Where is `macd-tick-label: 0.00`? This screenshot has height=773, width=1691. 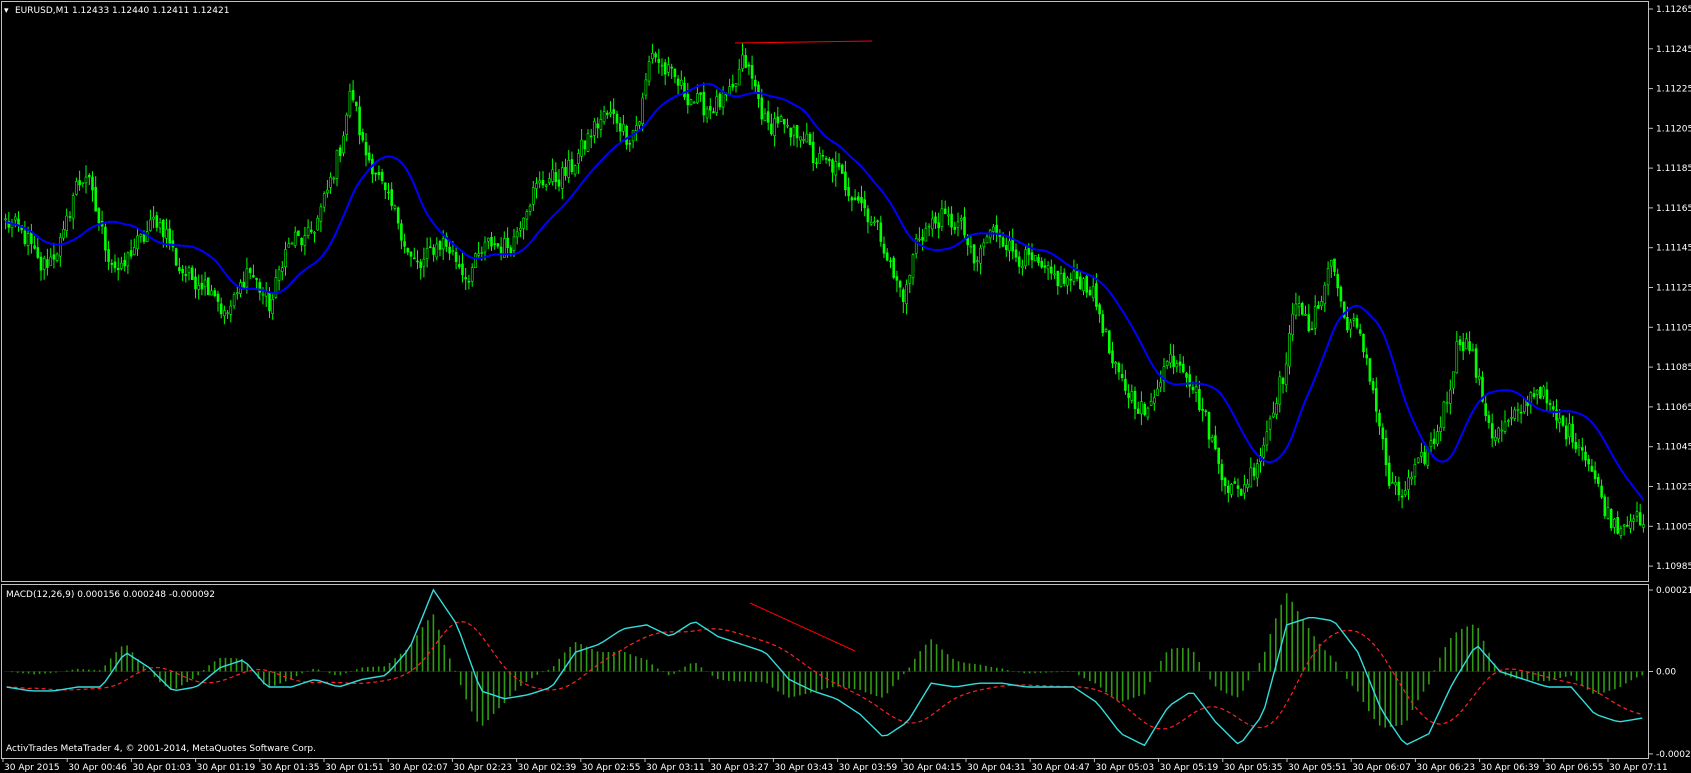
macd-tick-label: 0.00 is located at coordinates (1666, 673).